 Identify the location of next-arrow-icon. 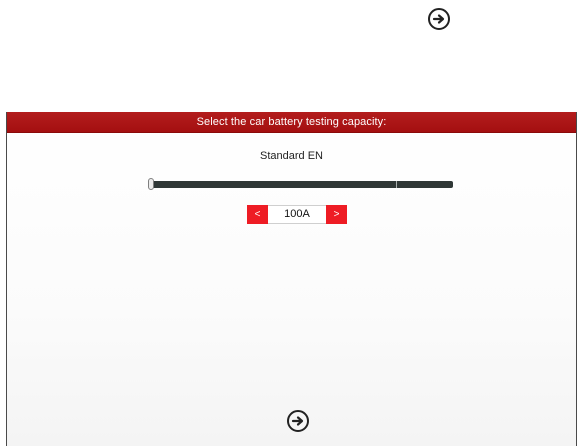
(439, 19).